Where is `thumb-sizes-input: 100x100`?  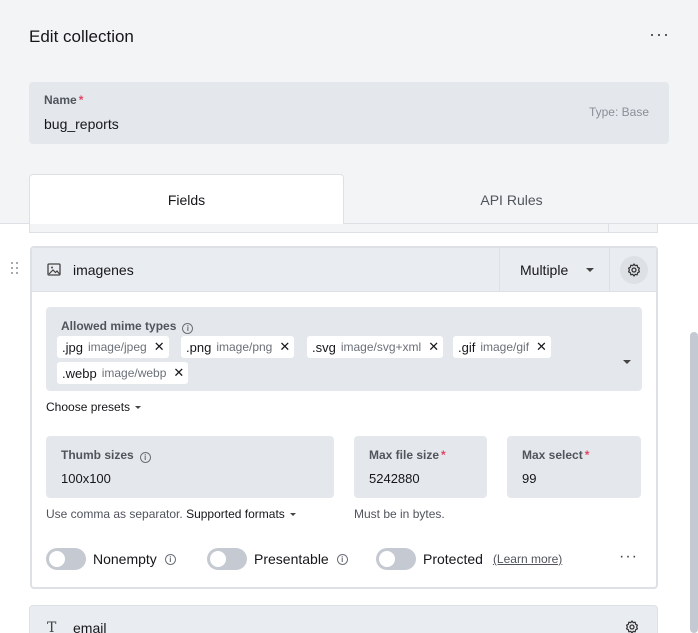
thumb-sizes-input: 100x100 is located at coordinates (86, 478).